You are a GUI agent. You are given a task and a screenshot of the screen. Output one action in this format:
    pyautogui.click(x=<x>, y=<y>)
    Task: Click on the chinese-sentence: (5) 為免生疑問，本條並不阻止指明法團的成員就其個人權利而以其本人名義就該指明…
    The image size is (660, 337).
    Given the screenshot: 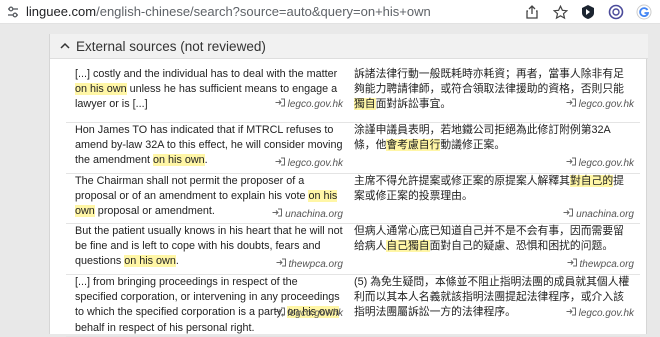 What is the action you would take?
    pyautogui.click(x=494, y=306)
    